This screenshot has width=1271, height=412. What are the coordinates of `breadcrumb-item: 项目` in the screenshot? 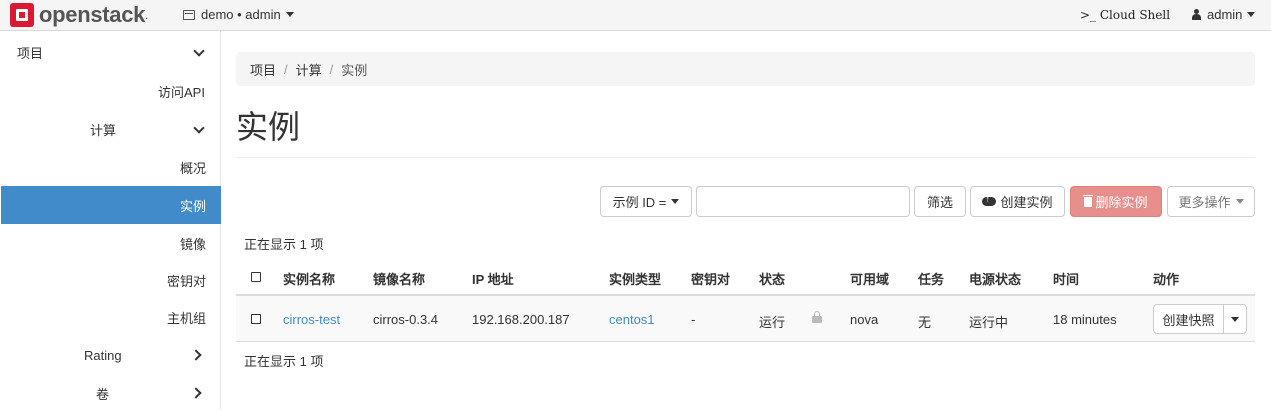 It's located at (263, 69).